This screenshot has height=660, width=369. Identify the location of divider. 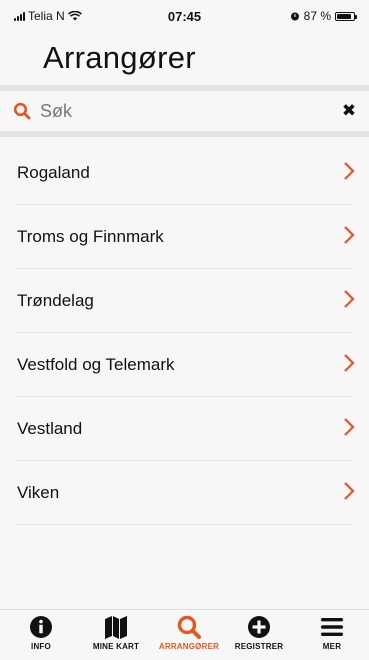
(184, 524).